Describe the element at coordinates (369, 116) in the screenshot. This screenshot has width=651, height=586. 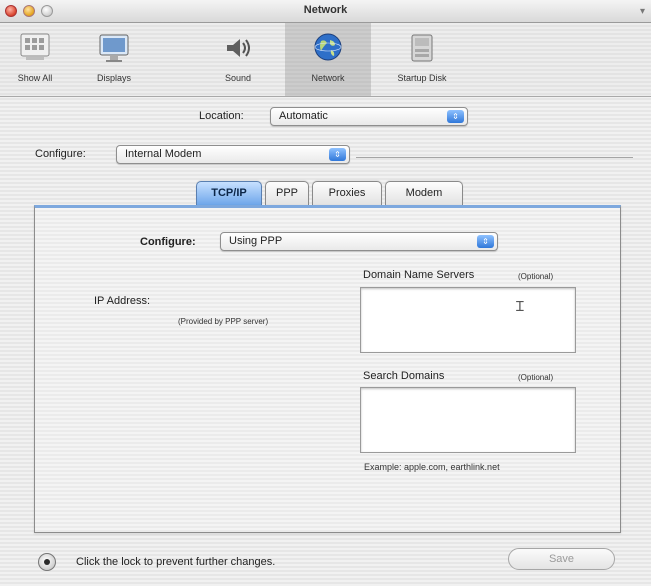
I see `location-popup: Automatic ⇕` at that location.